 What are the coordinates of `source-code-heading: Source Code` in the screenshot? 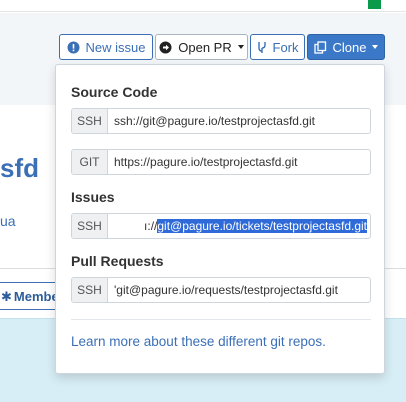 It's located at (114, 92).